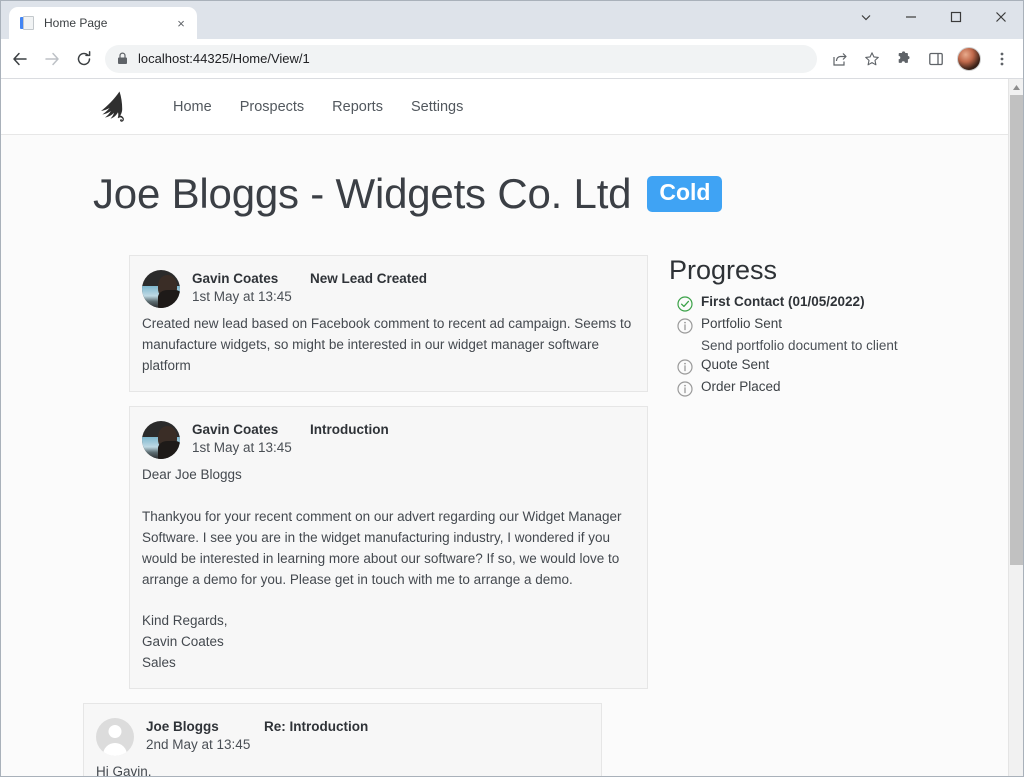 The width and height of the screenshot is (1024, 777). What do you see at coordinates (316, 727) in the screenshot?
I see `card-subject: Re: Introduction` at bounding box center [316, 727].